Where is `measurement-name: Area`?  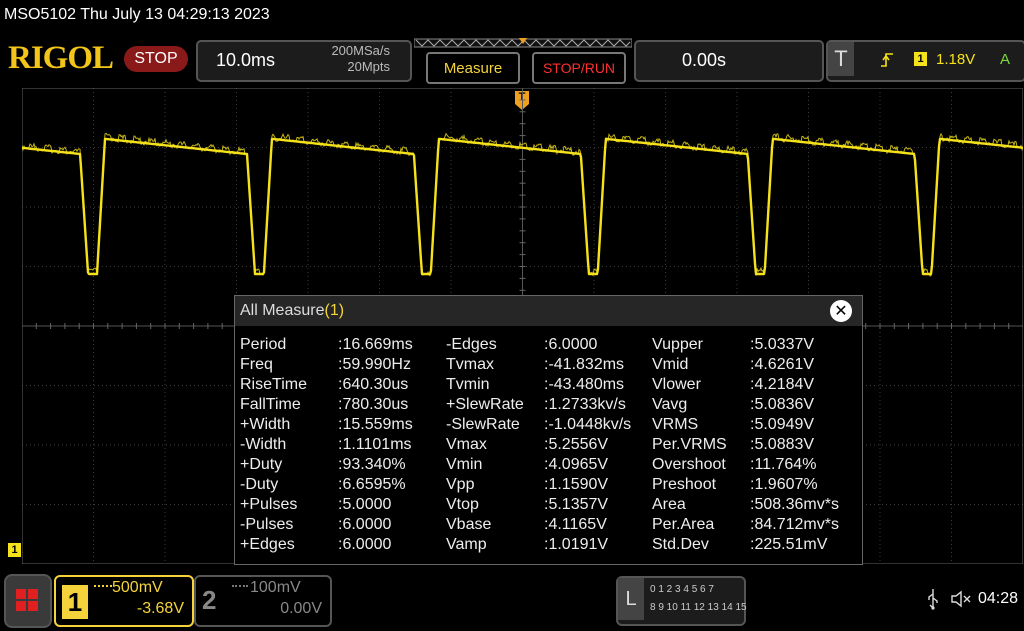 measurement-name: Area is located at coordinates (669, 504).